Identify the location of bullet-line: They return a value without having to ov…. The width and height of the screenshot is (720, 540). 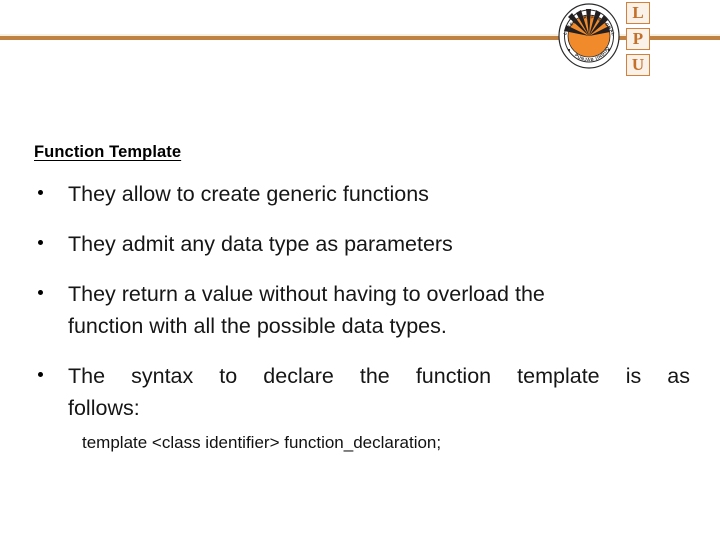
(306, 294).